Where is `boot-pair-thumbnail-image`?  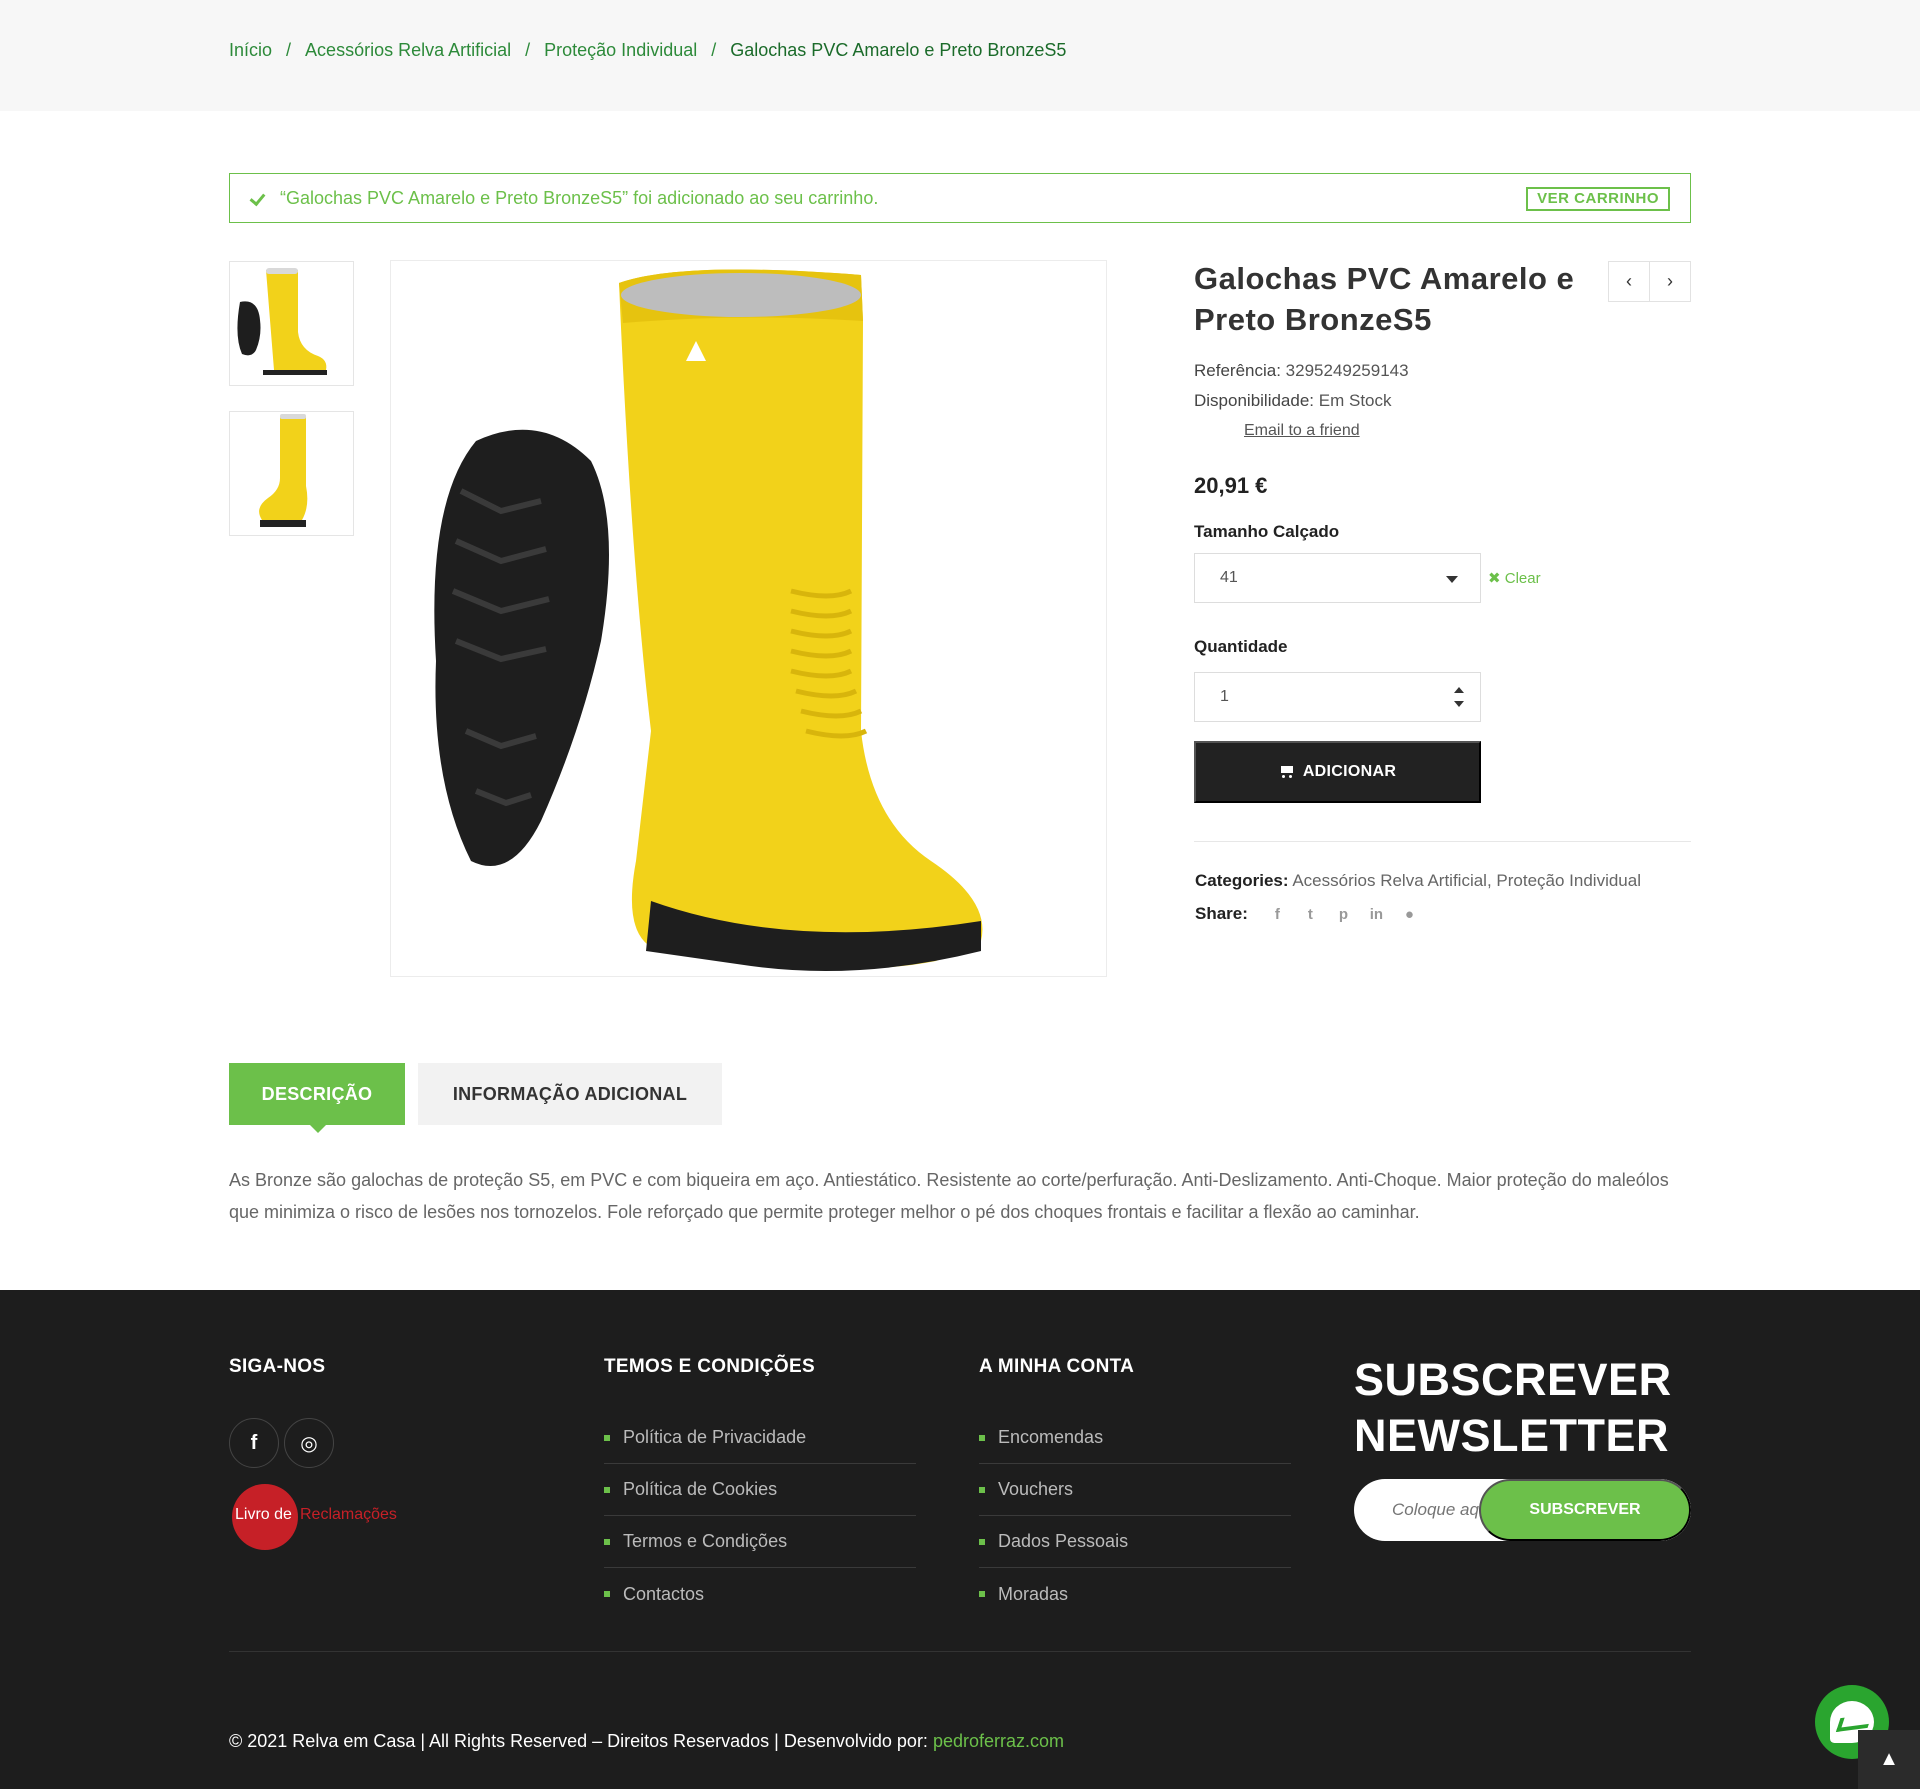 boot-pair-thumbnail-image is located at coordinates (282, 321).